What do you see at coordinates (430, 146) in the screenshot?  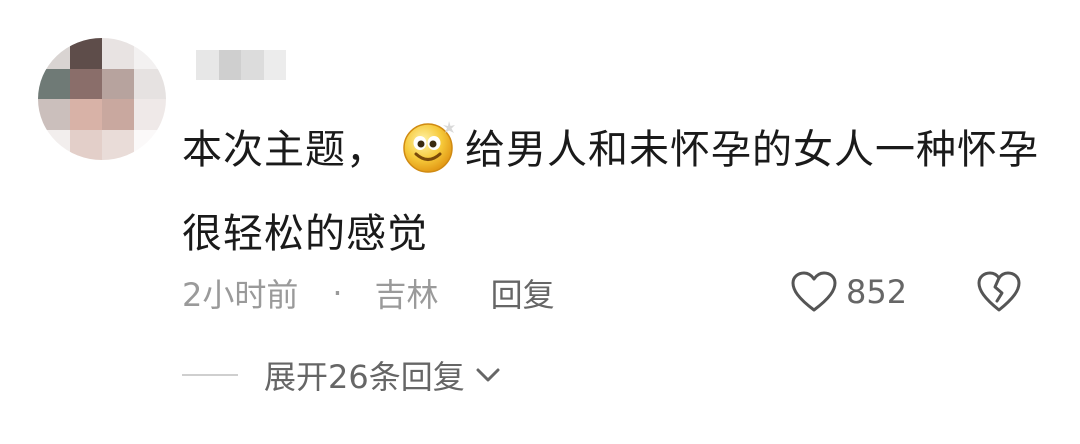 I see `smiley-sparkle-icon` at bounding box center [430, 146].